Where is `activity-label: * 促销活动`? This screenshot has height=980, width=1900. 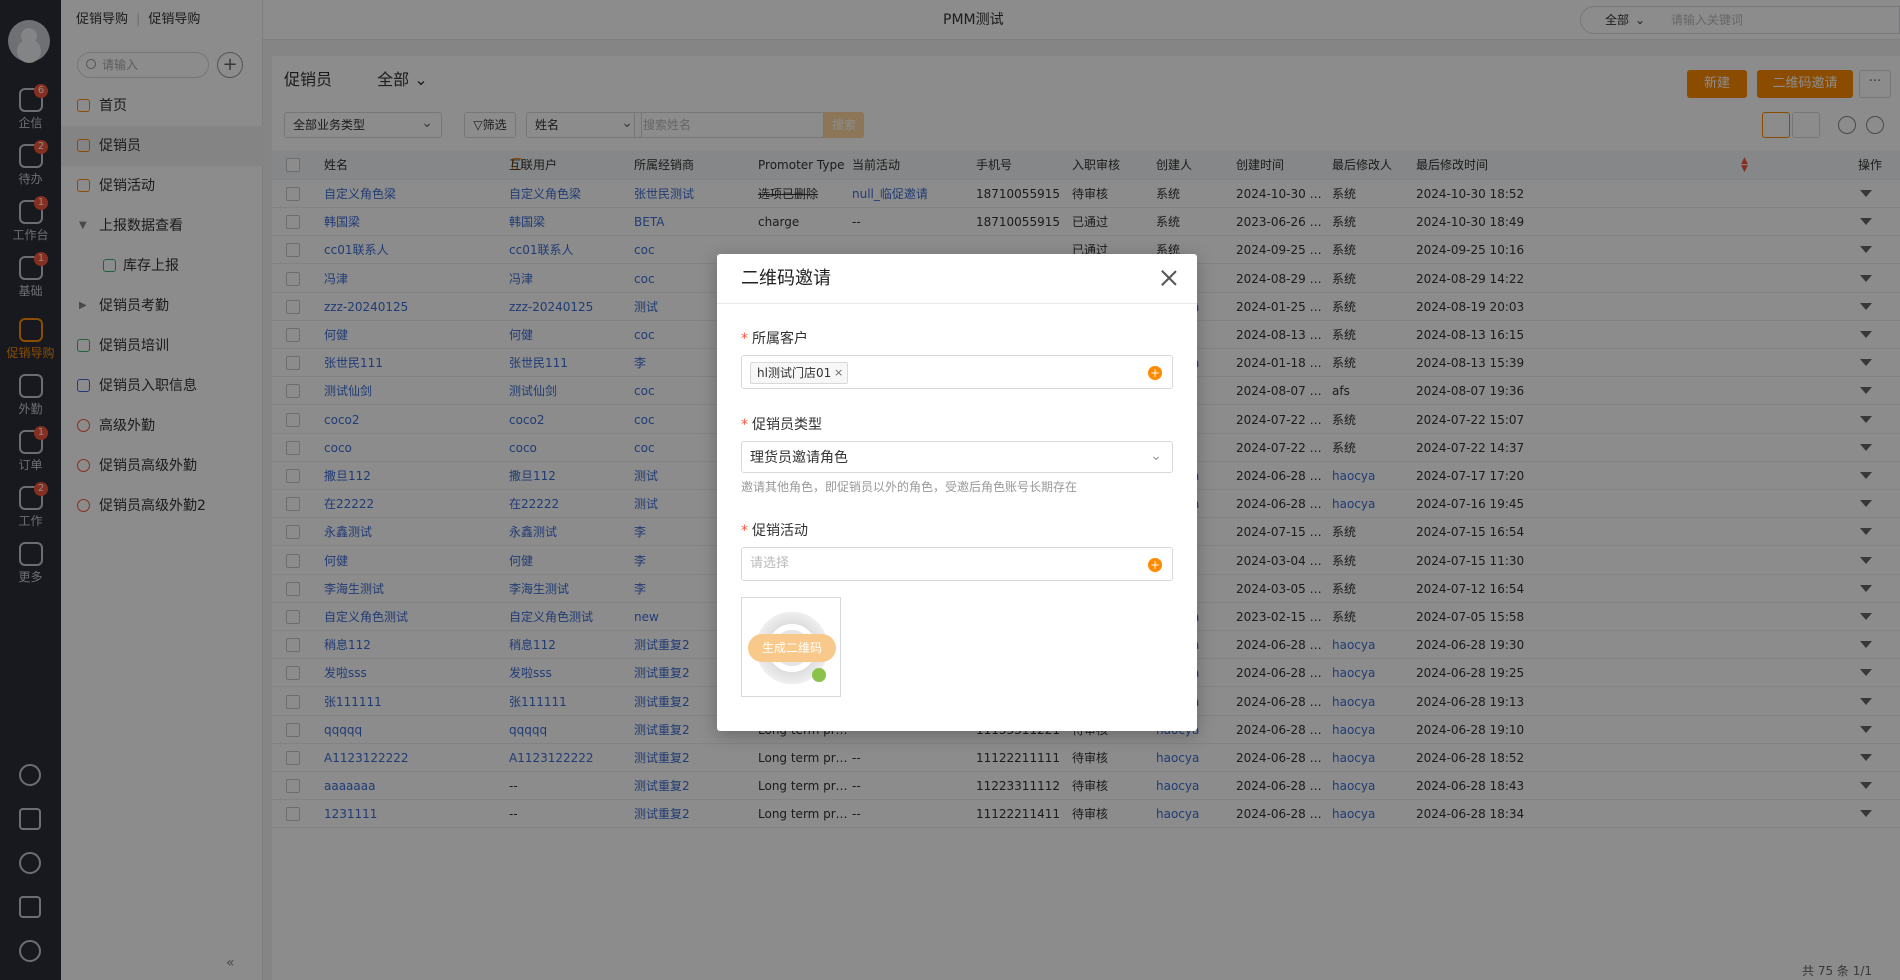 activity-label: * 促销活动 is located at coordinates (774, 531).